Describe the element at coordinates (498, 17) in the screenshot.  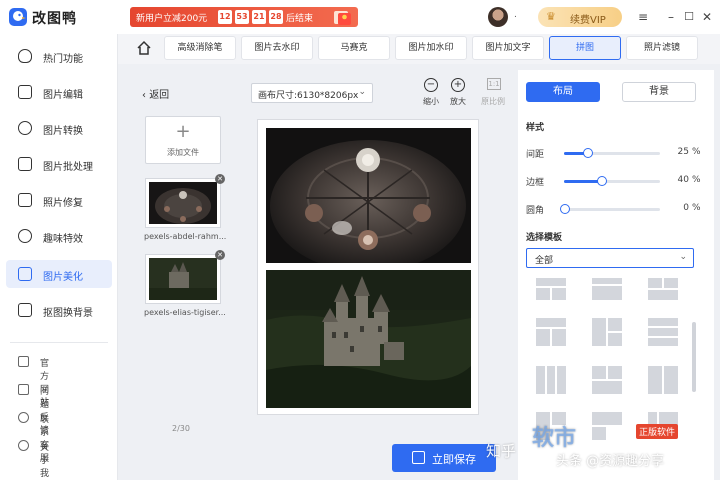
I see `avatar` at that location.